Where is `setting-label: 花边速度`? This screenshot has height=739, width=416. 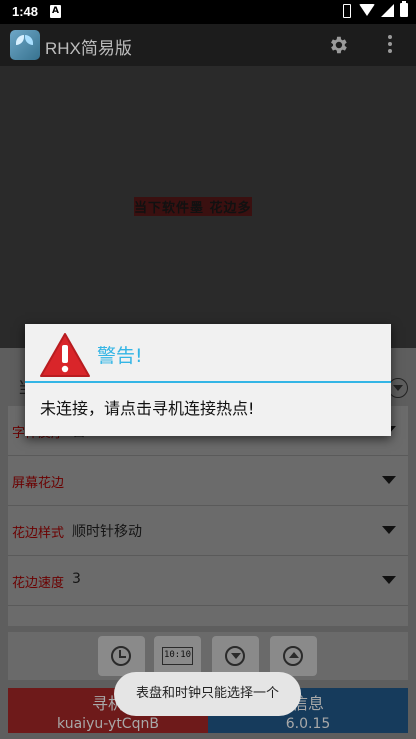
setting-label: 花边速度 is located at coordinates (38, 583).